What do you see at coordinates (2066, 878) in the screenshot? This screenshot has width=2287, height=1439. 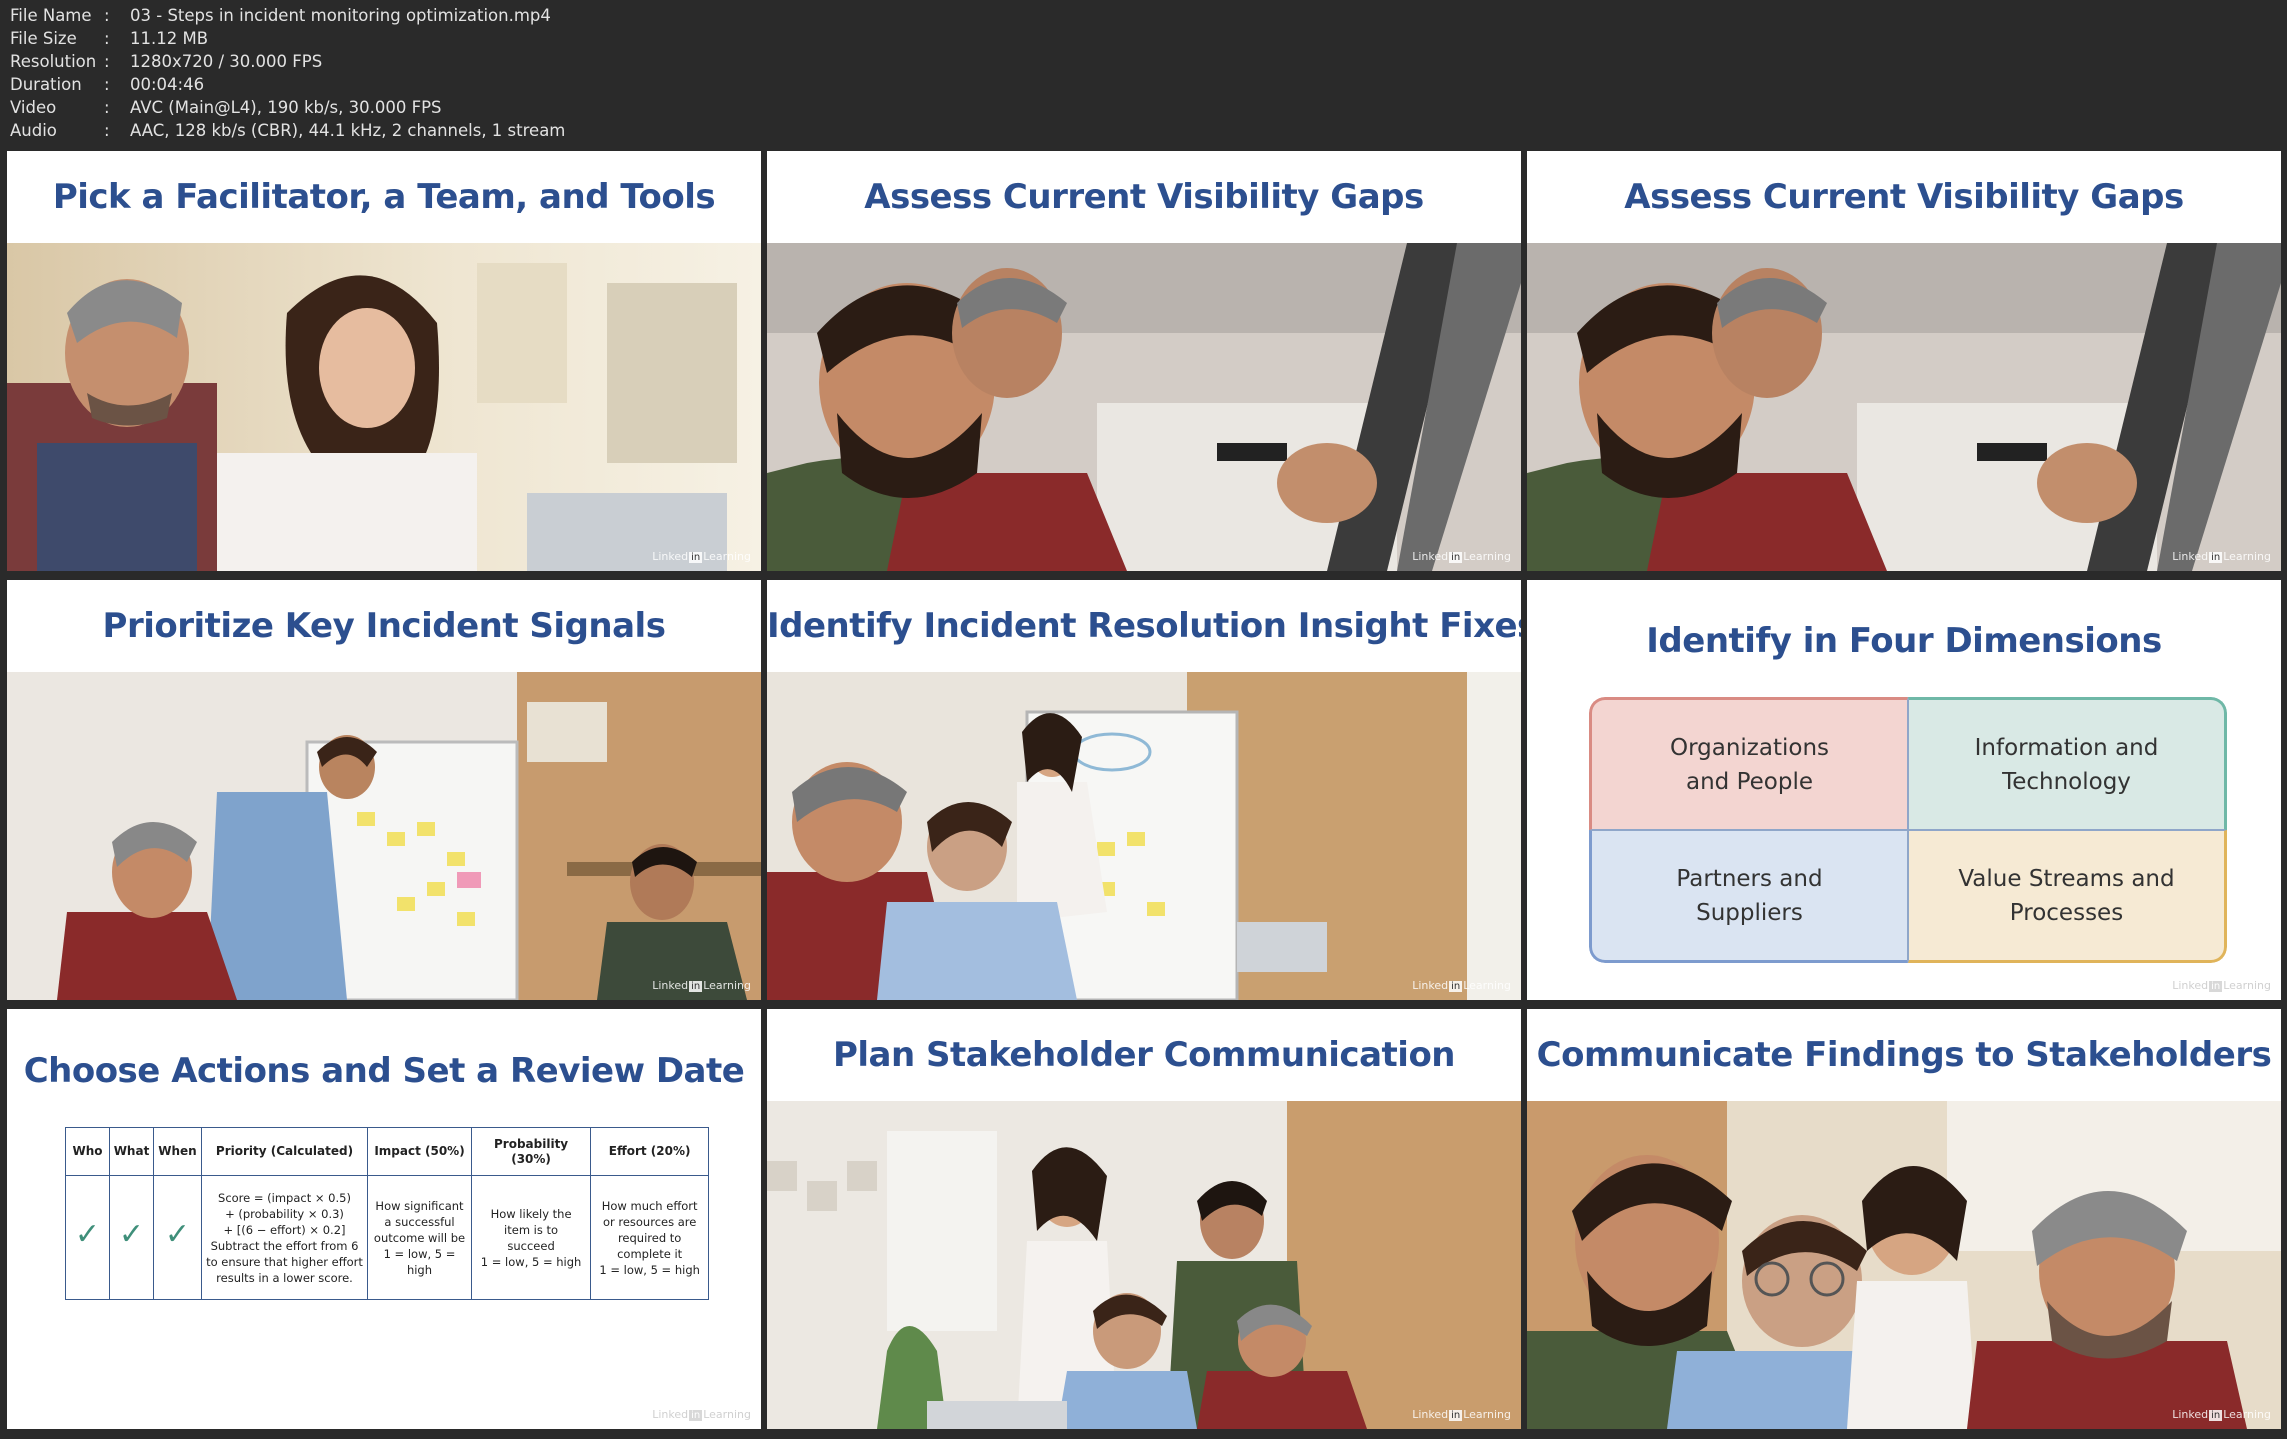 I see `quadrant-label: Value Streams and` at bounding box center [2066, 878].